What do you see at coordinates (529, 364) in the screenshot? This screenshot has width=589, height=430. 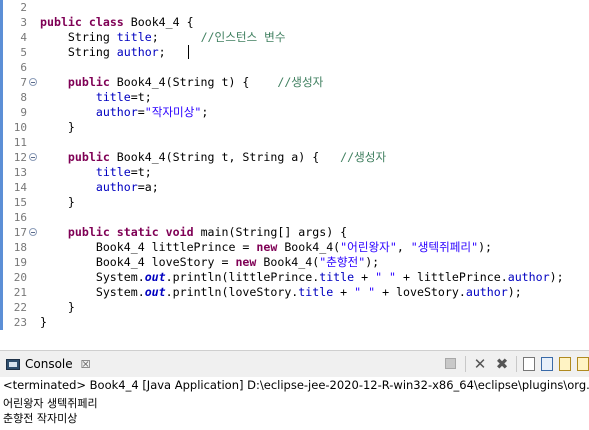 I see `scroll-lock-icon` at bounding box center [529, 364].